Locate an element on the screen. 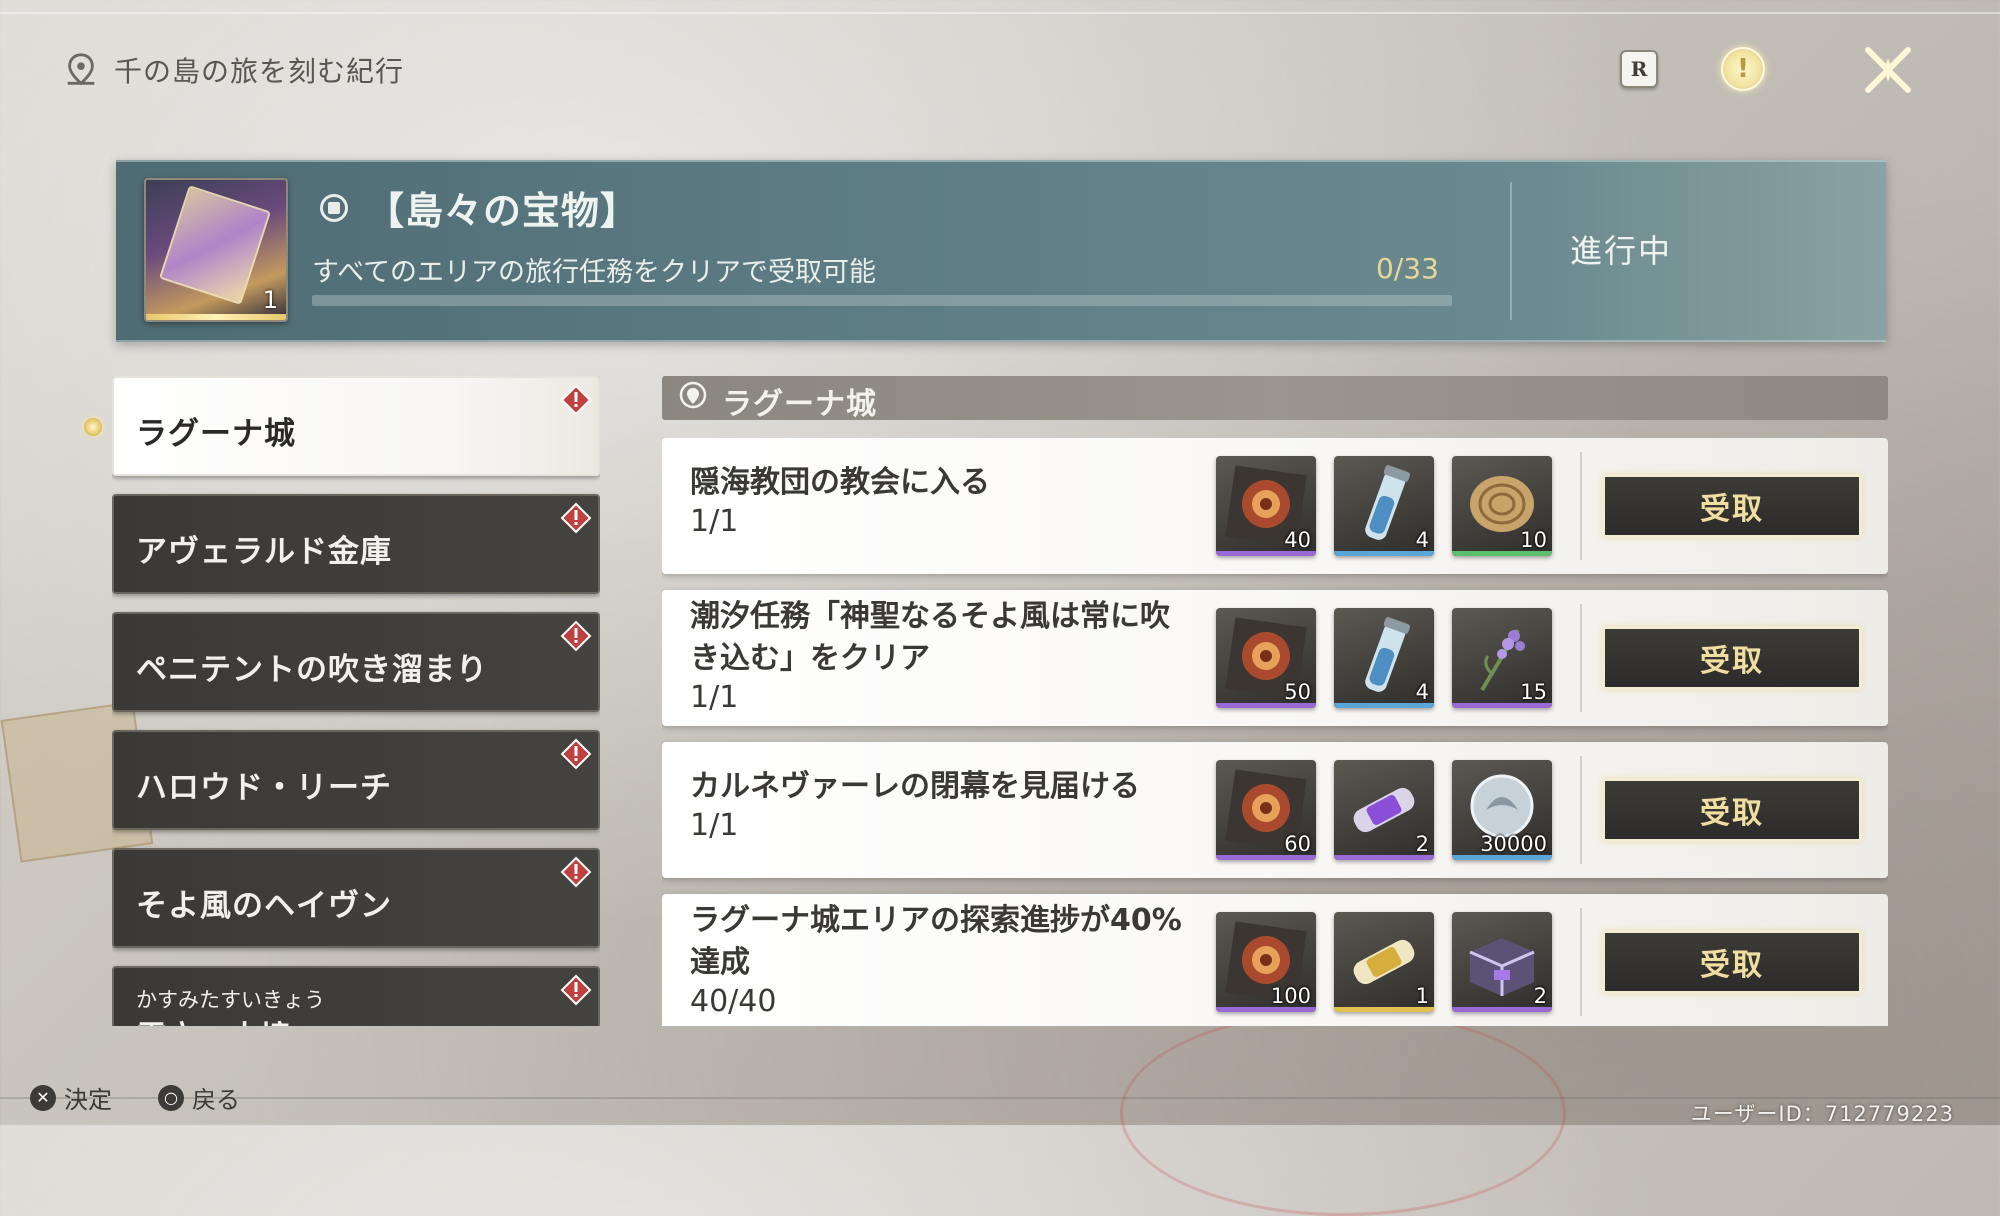 The image size is (2000, 1216). task-name: 隠海教団の教会に入る is located at coordinates (840, 483).